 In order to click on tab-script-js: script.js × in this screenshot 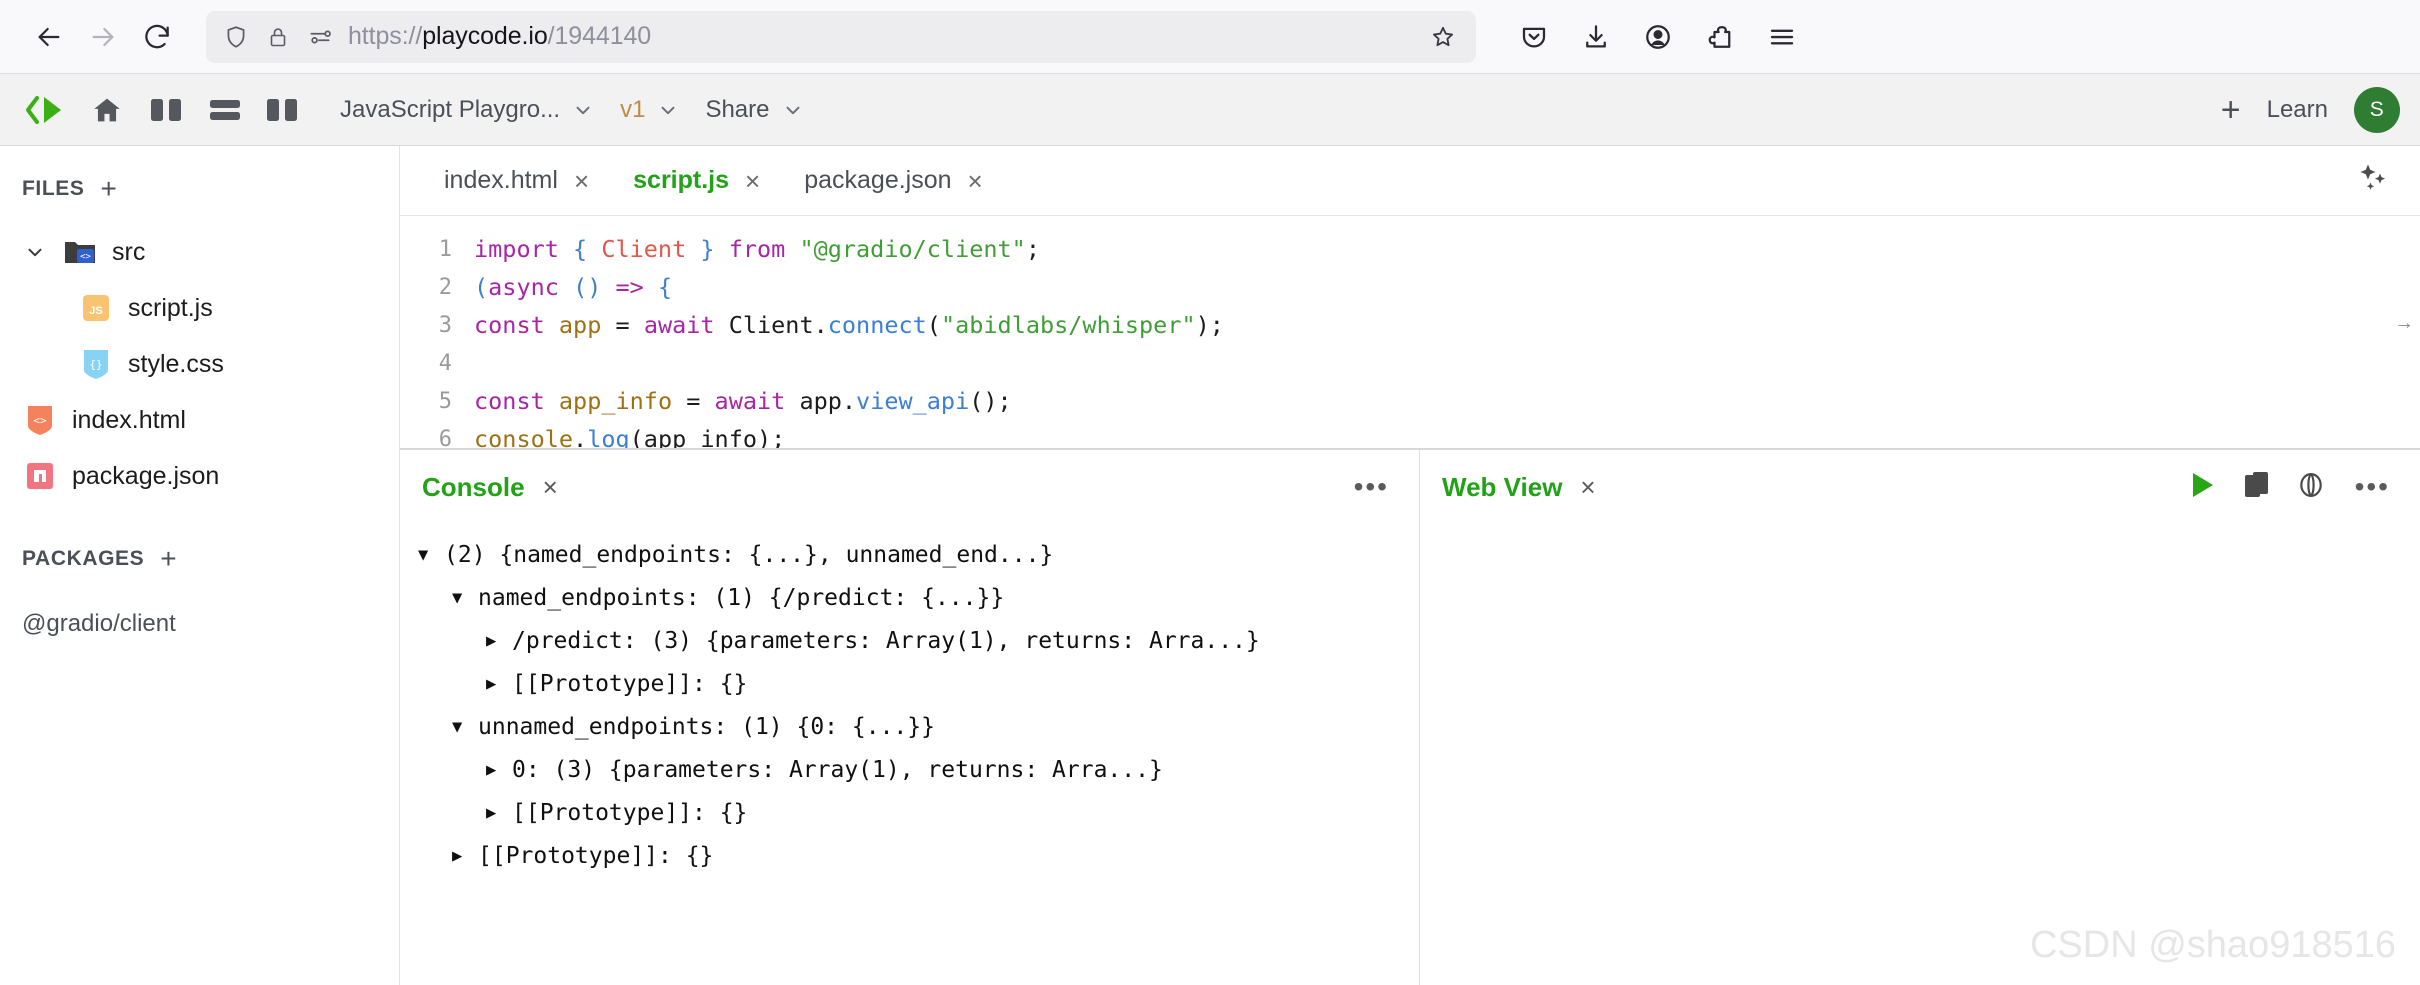, I will do `click(696, 181)`.